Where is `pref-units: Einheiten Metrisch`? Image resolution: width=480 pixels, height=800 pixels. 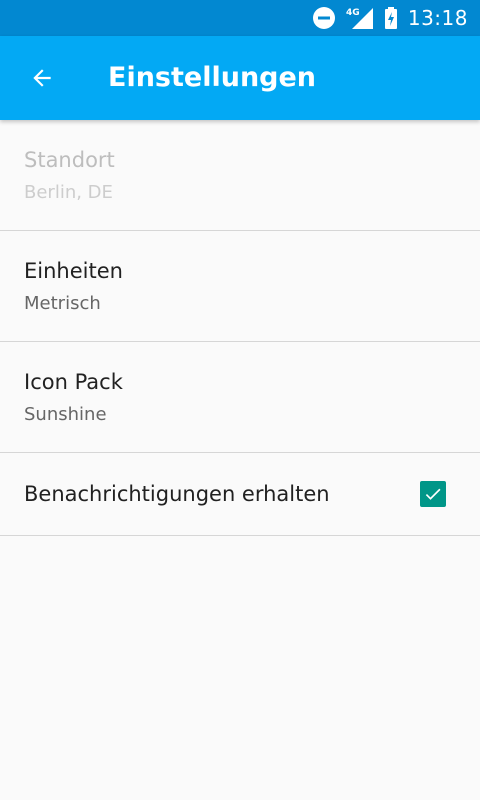 pref-units: Einheiten Metrisch is located at coordinates (240, 286).